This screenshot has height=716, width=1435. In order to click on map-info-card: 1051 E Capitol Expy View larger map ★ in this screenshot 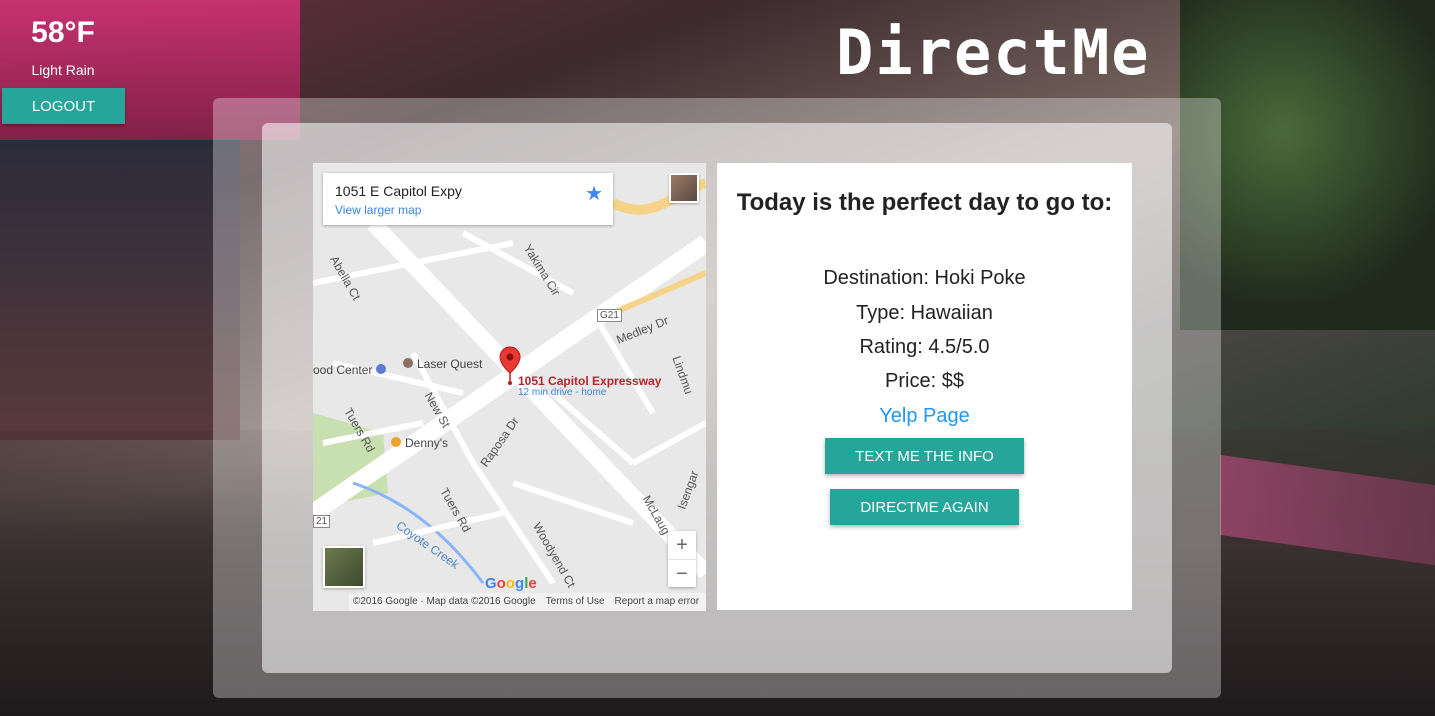, I will do `click(468, 199)`.